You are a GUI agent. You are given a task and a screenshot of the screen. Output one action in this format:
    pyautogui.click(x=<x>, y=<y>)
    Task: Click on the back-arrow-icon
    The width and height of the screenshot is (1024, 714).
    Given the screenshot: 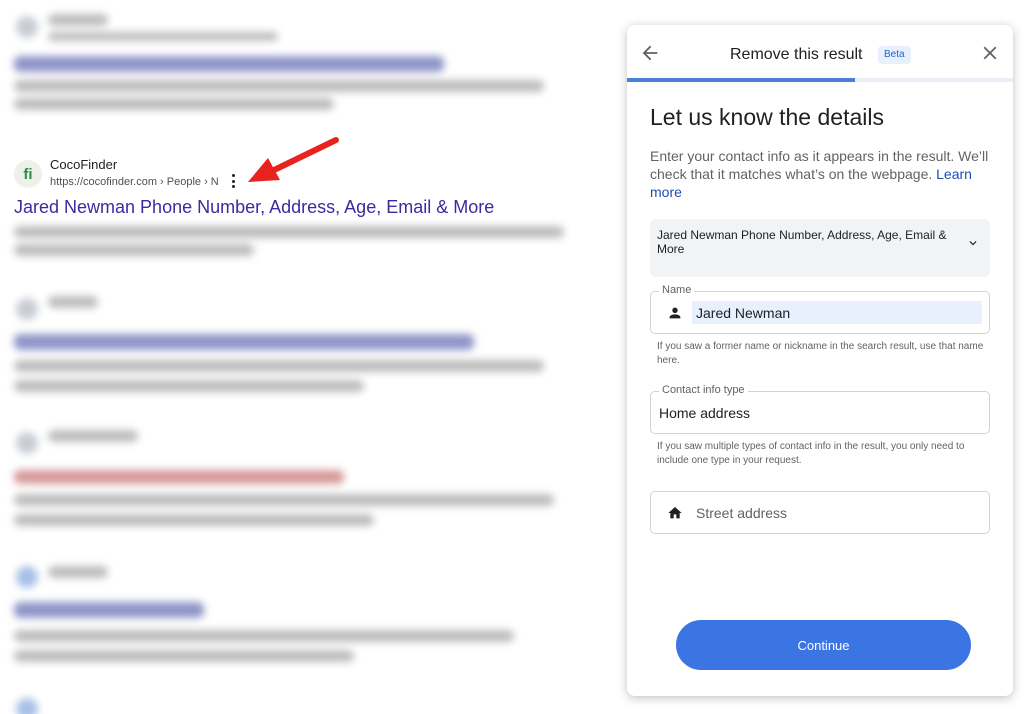 What is the action you would take?
    pyautogui.click(x=650, y=53)
    